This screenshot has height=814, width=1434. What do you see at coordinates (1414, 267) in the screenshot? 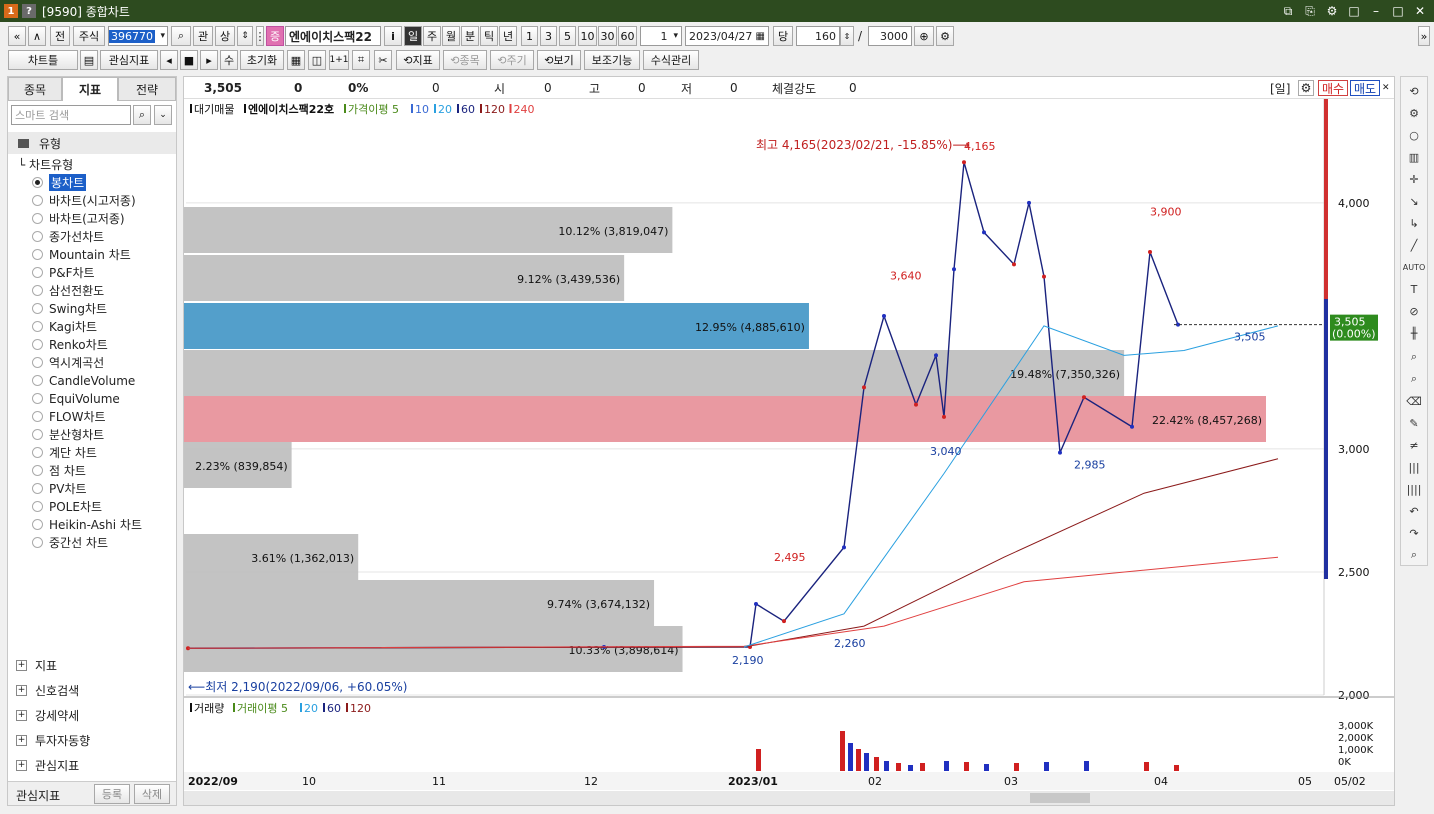
I see `auto-line-icon: AUTO` at bounding box center [1414, 267].